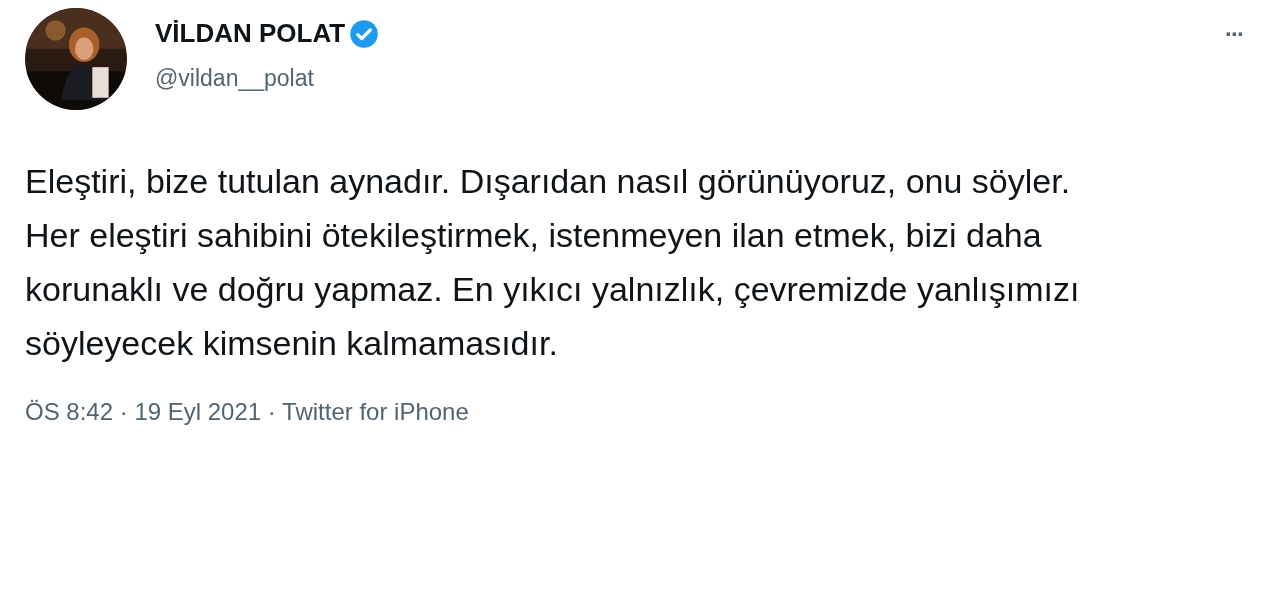 The height and width of the screenshot is (609, 1280). What do you see at coordinates (250, 33) in the screenshot?
I see `author-name: VİLDAN POLAT` at bounding box center [250, 33].